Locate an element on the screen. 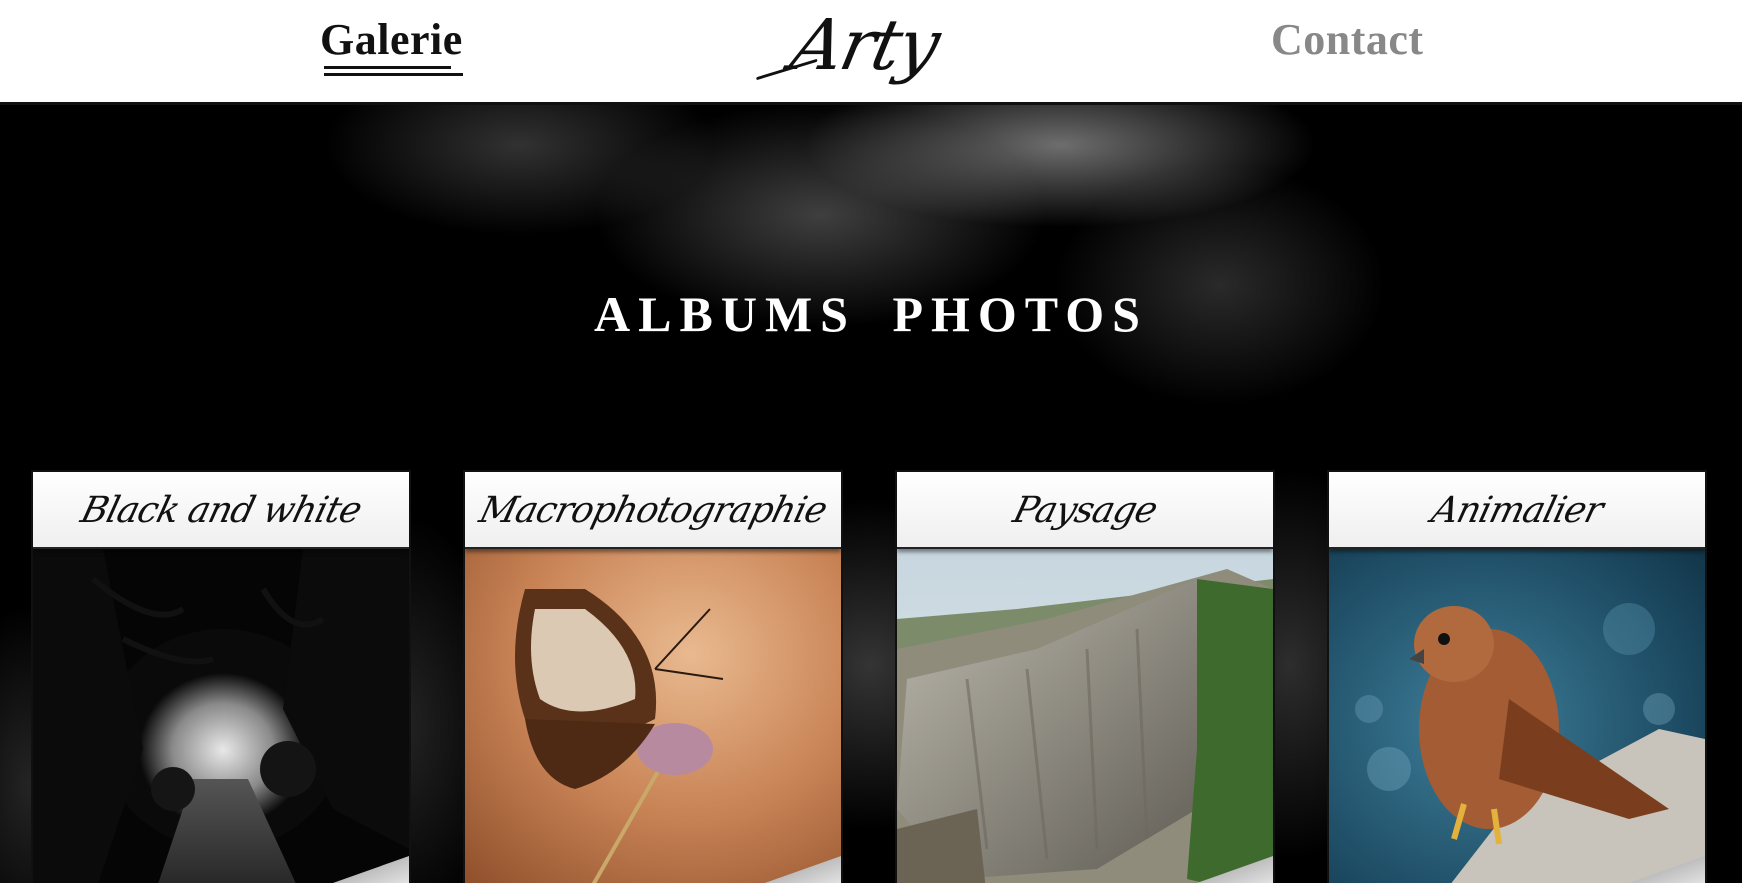  album-card-paysage: Paysage is located at coordinates (1085, 676).